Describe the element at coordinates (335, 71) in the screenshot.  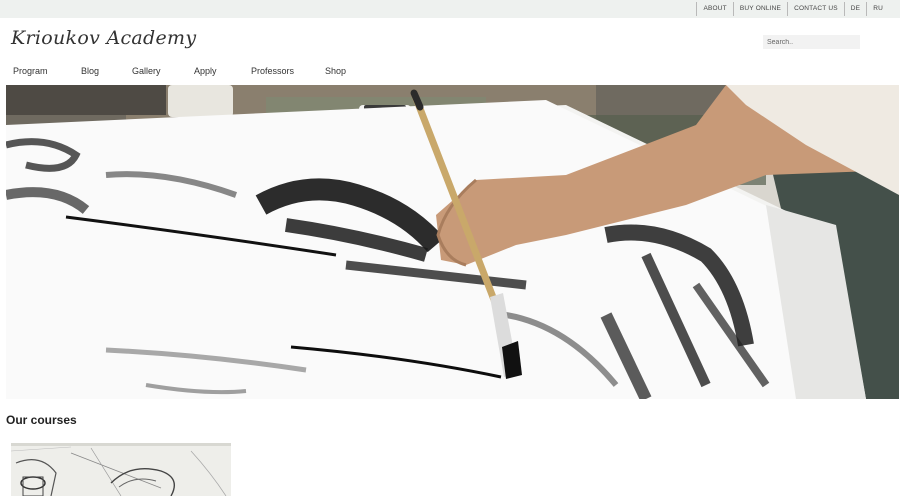
I see `nav-item-shop: Shop` at that location.